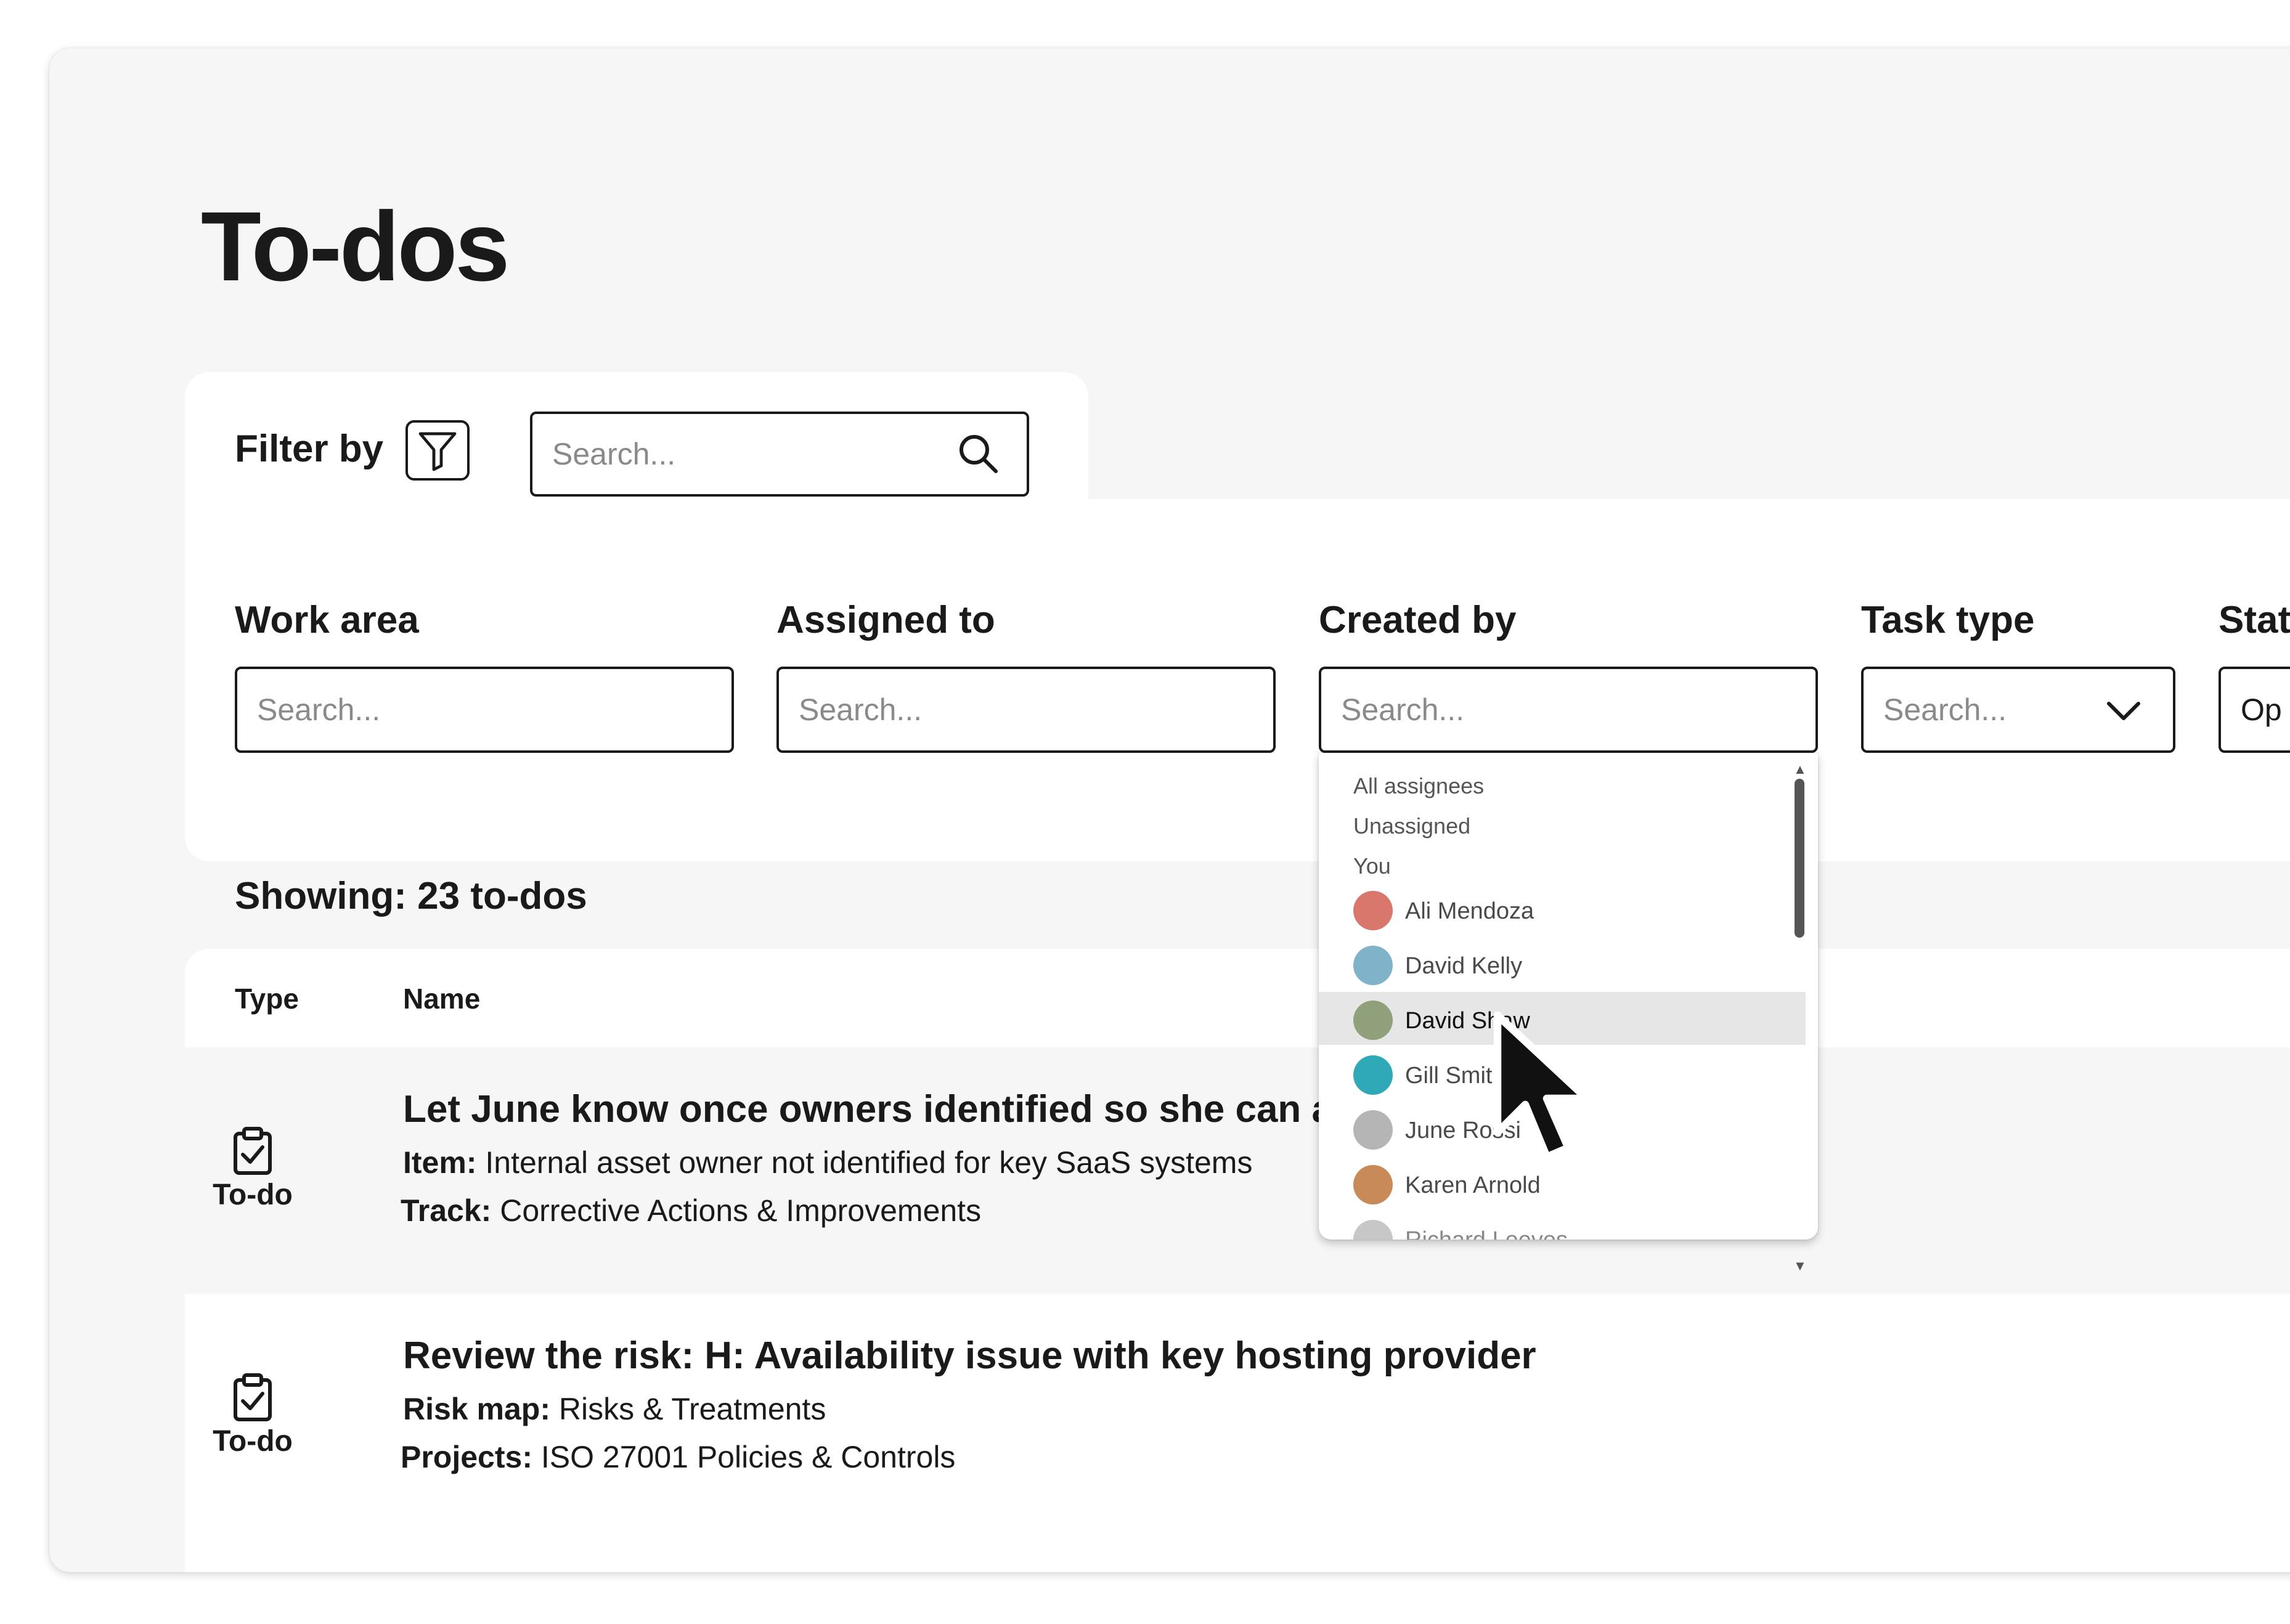 The image size is (2290, 1624). I want to click on scroll-down-arrow-icon: ▼, so click(1800, 1266).